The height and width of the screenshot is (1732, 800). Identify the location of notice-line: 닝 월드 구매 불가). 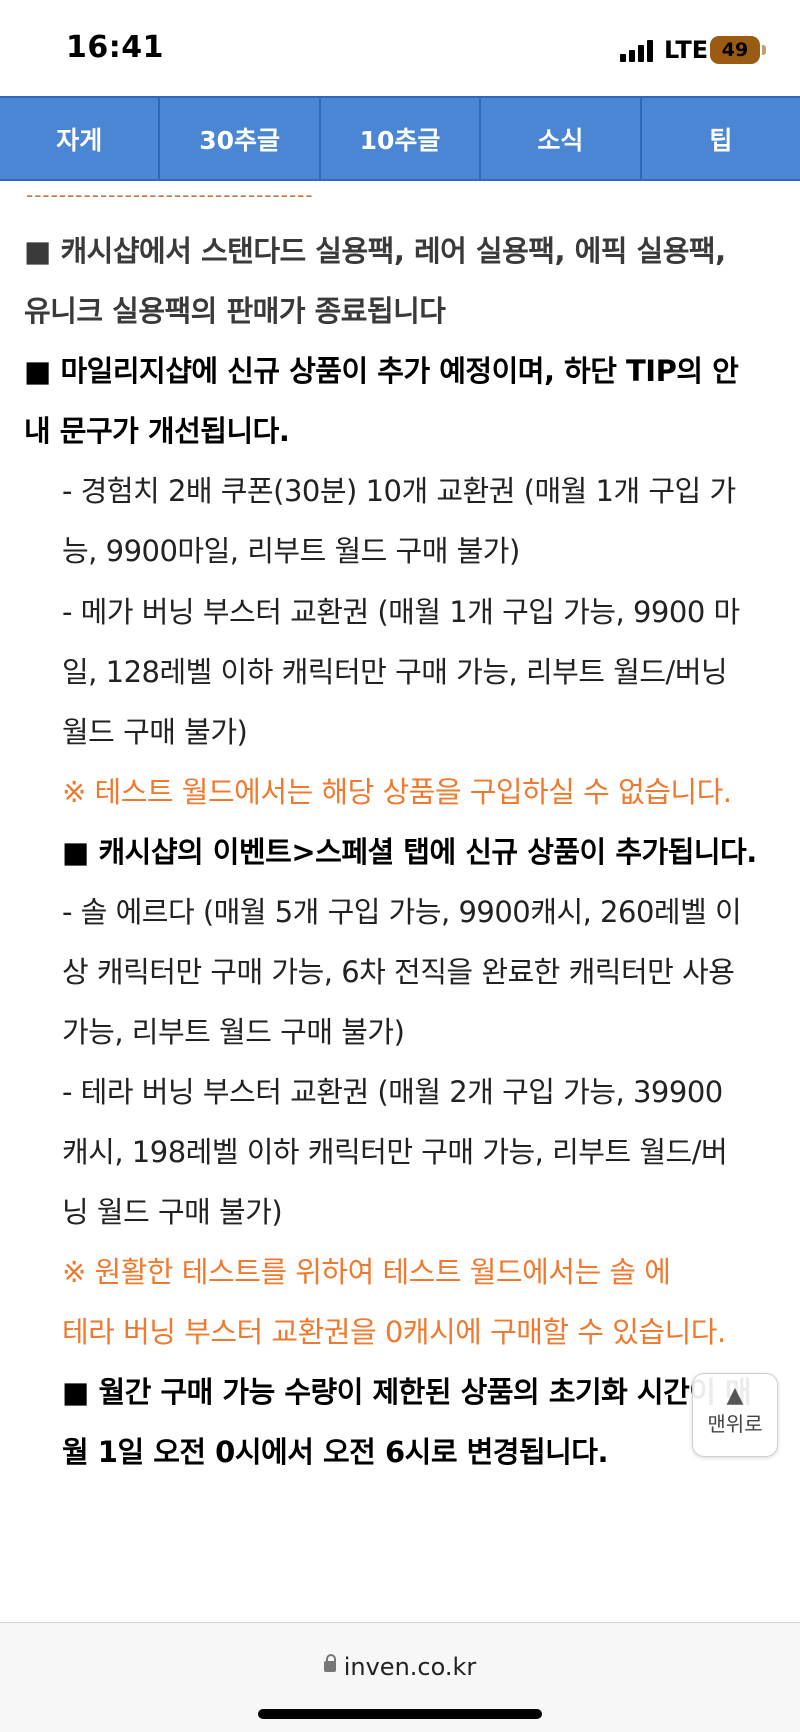
(172, 1212).